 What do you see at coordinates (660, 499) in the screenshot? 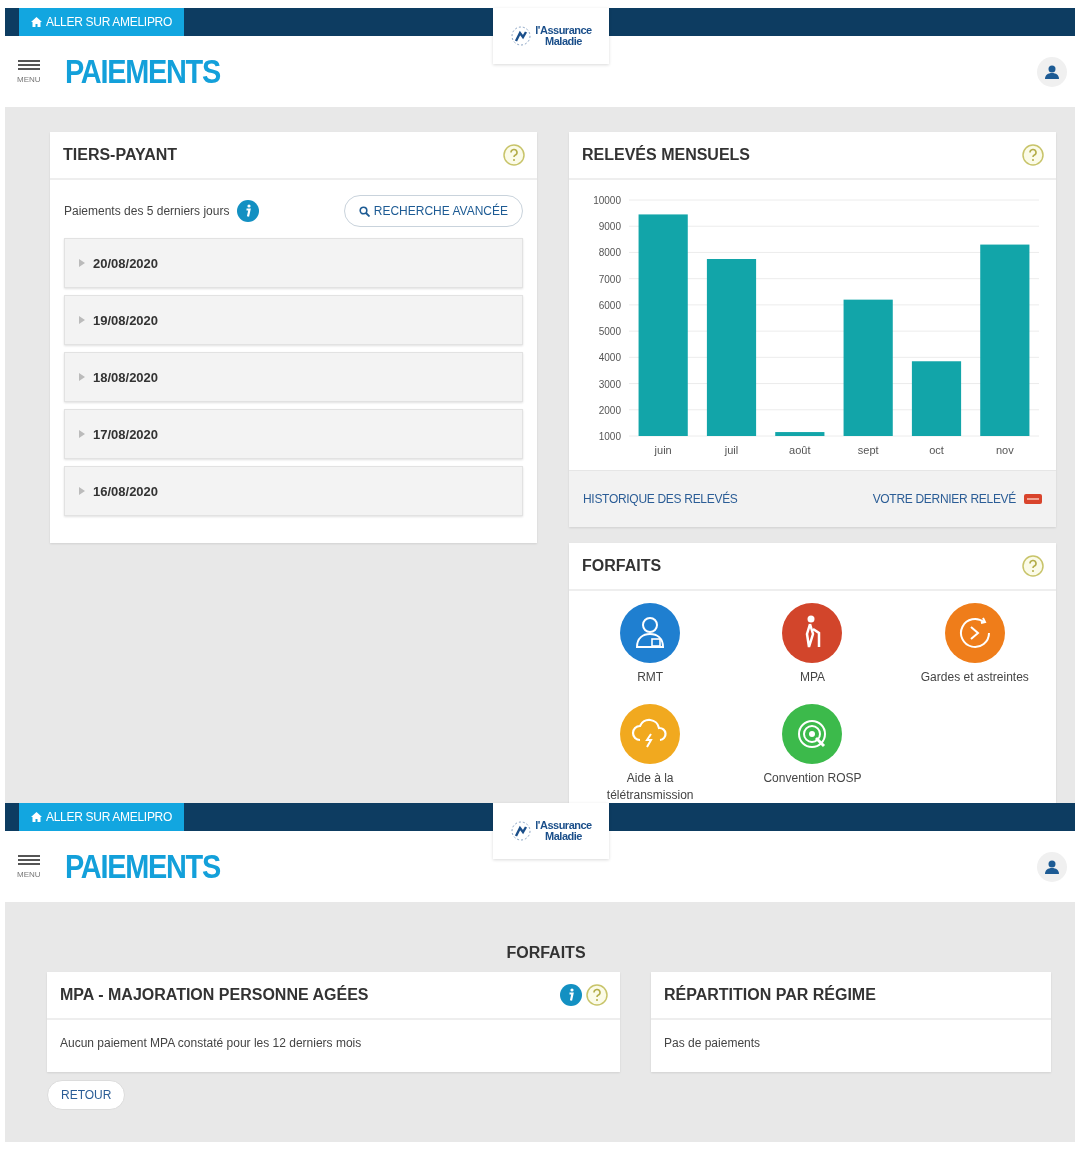
I see `history-link: HISTORIQUE DES RELEVÉS` at bounding box center [660, 499].